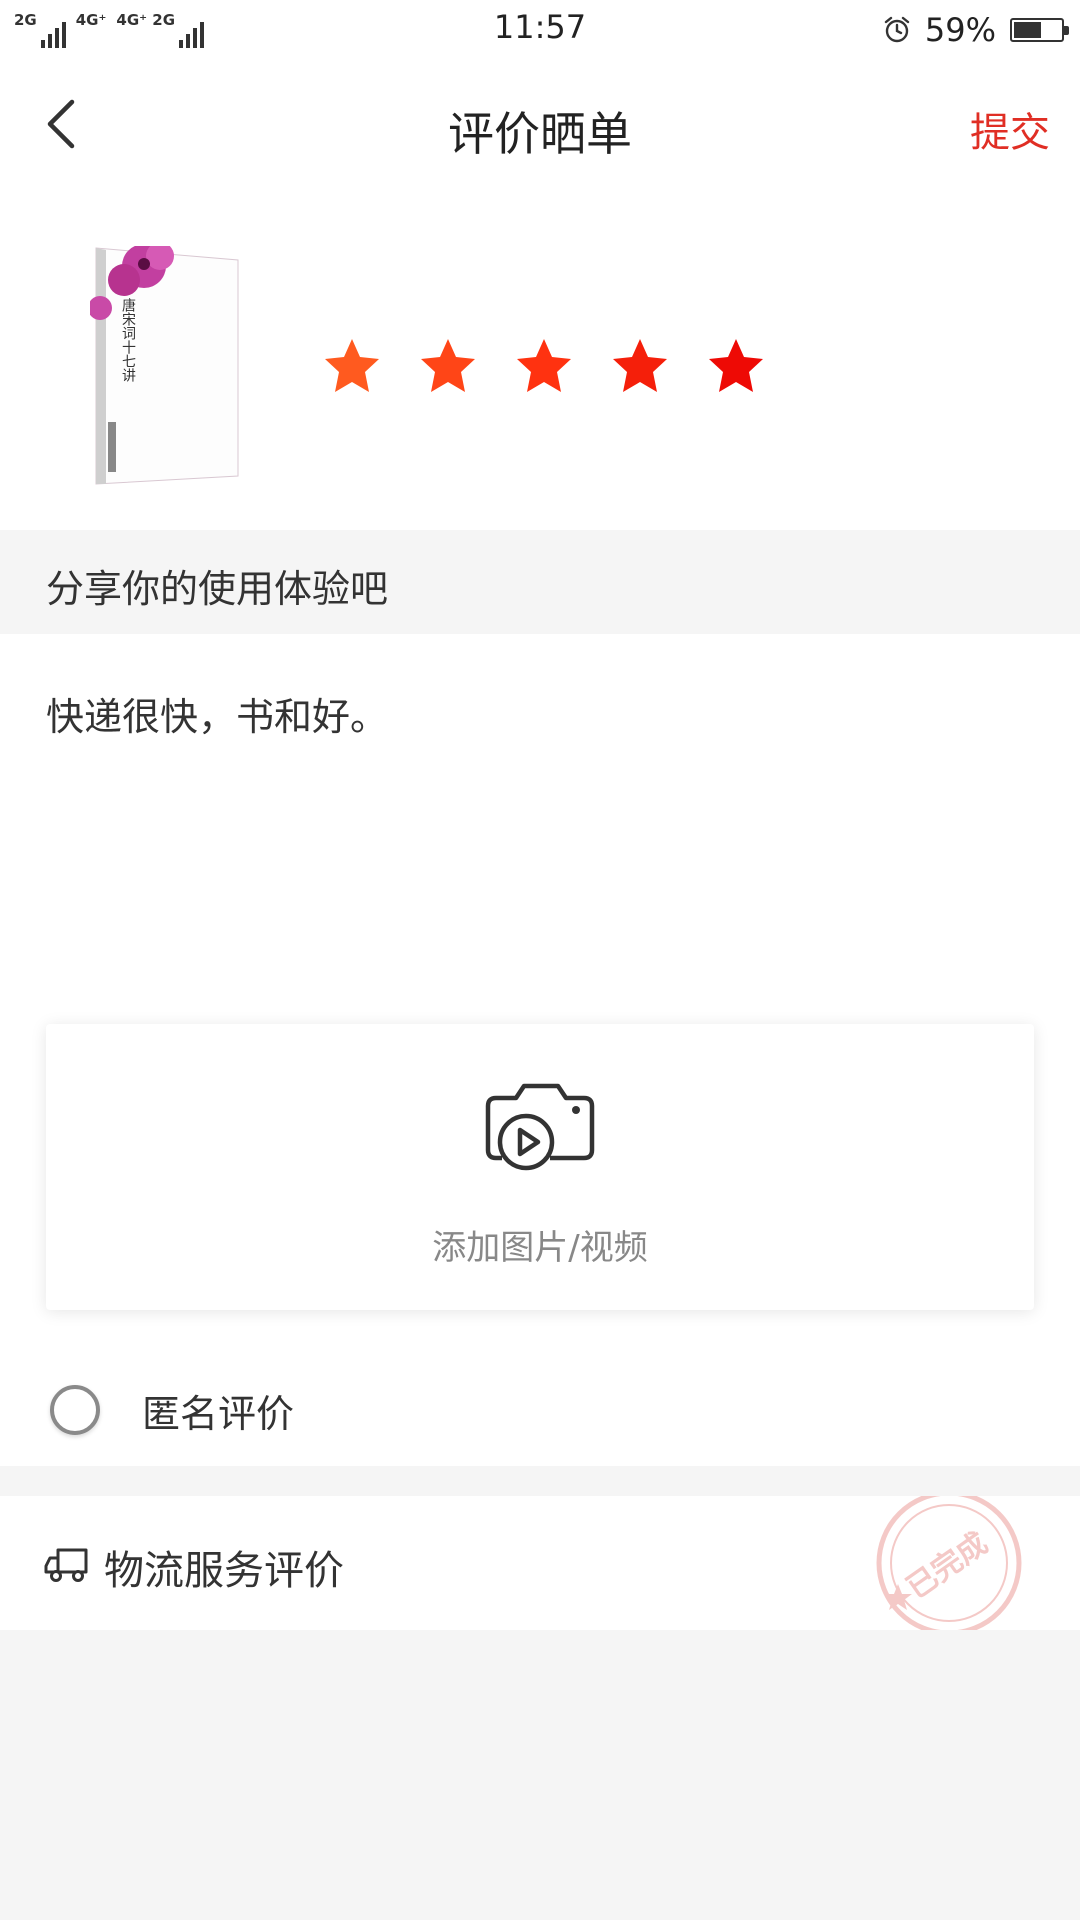  Describe the element at coordinates (540, 1127) in the screenshot. I see `camera-video-icon` at that location.